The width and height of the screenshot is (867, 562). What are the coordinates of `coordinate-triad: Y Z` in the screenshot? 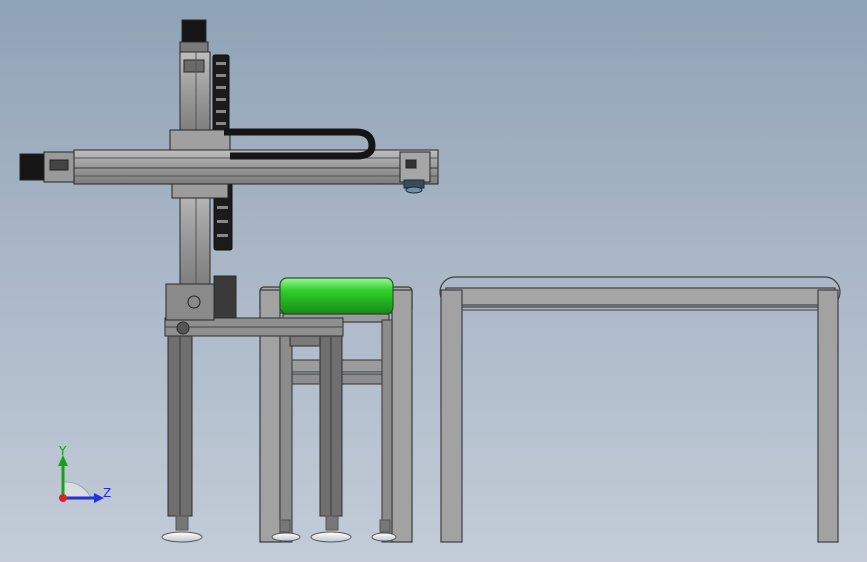 It's located at (84, 473).